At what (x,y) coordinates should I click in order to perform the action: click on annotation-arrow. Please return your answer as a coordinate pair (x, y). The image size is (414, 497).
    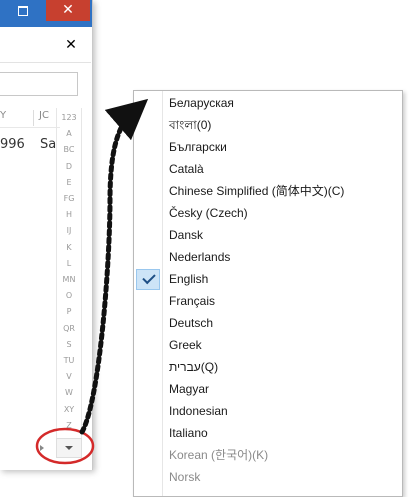
    Looking at the image, I should click on (114, 266).